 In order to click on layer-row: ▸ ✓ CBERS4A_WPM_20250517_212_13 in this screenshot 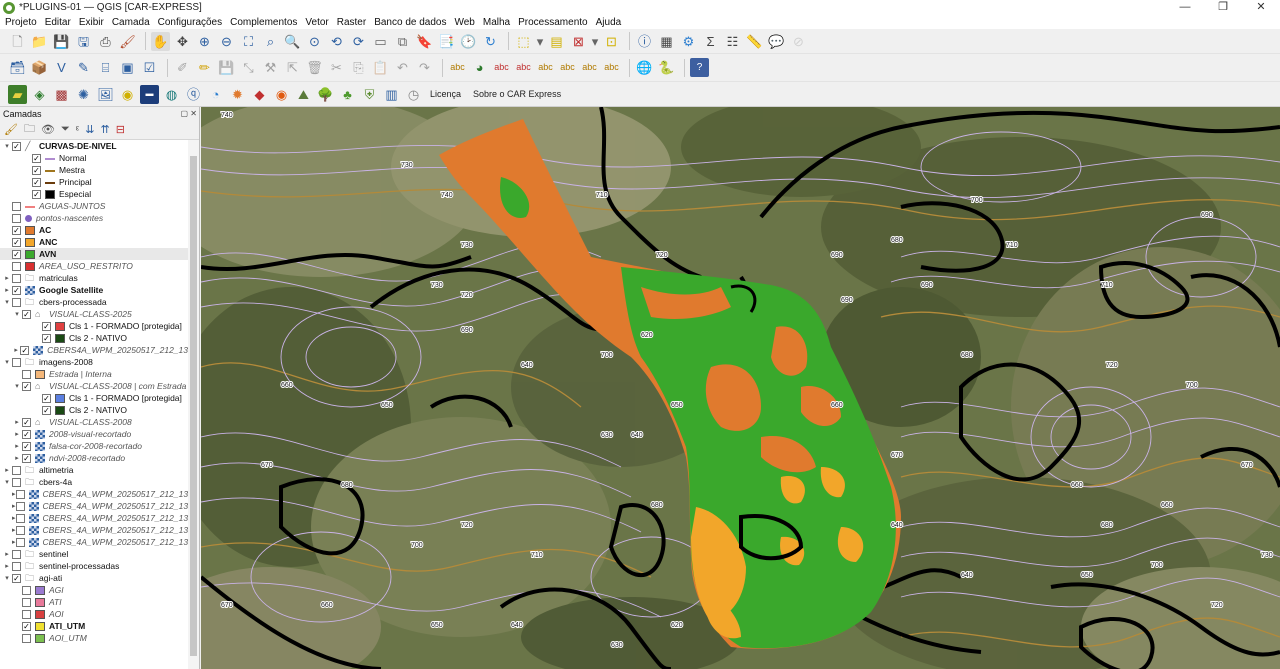, I will do `click(94, 350)`.